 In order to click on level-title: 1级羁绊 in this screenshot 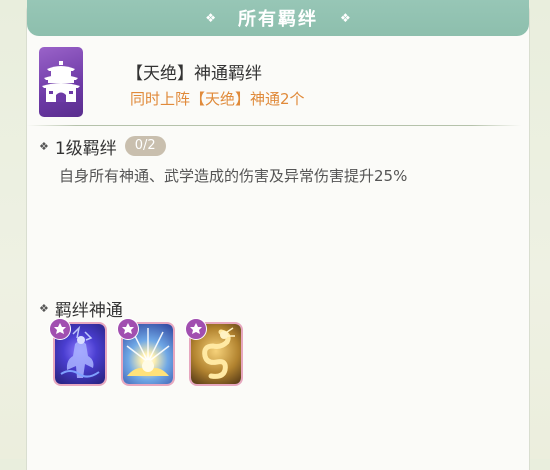, I will do `click(85, 148)`.